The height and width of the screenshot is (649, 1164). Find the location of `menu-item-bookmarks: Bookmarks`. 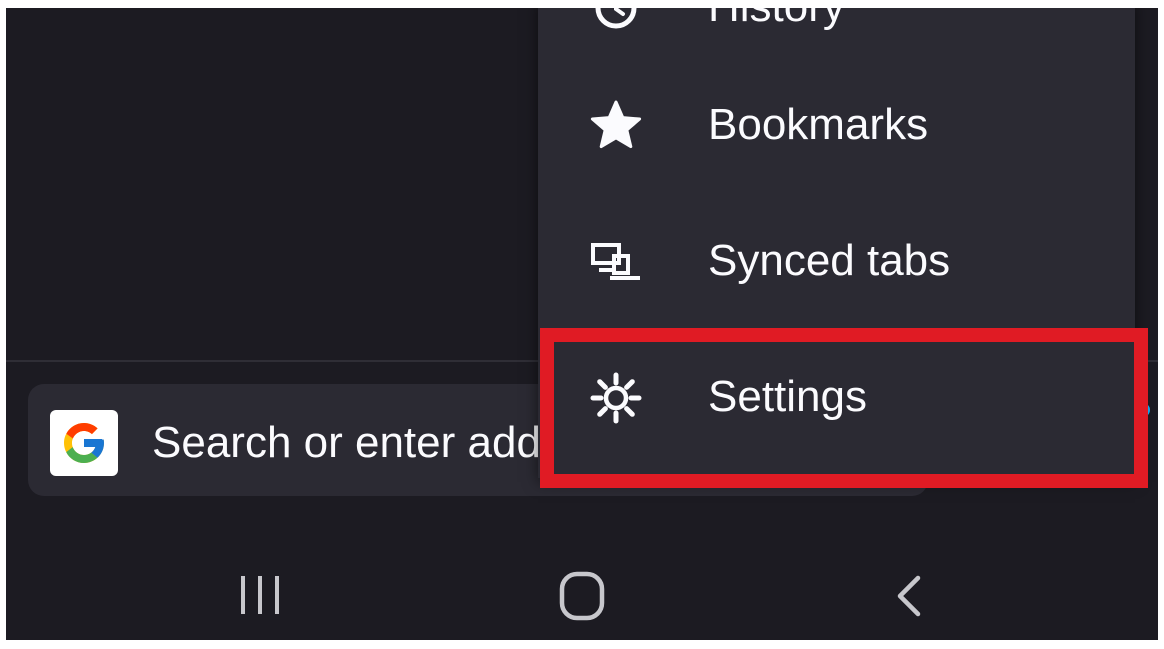

menu-item-bookmarks: Bookmarks is located at coordinates (836, 126).